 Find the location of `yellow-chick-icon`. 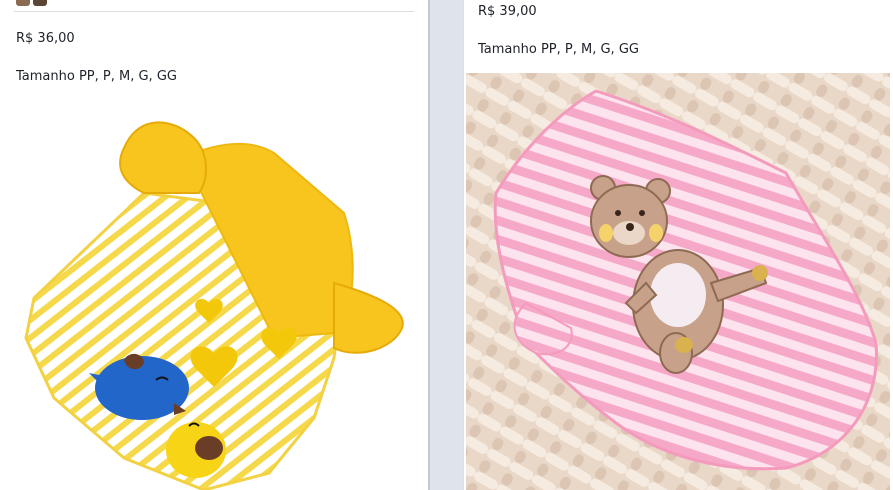

yellow-chick-icon is located at coordinates (196, 450).